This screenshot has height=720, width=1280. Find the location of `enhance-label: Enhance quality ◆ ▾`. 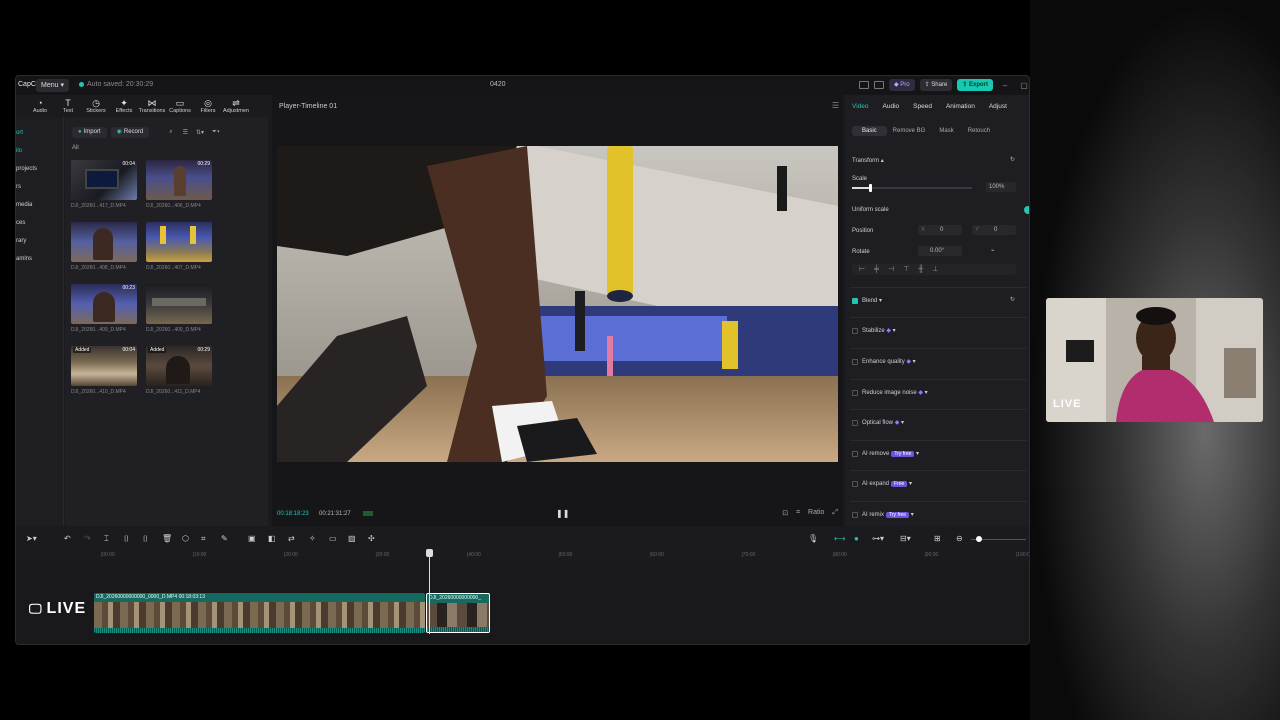

enhance-label: Enhance quality ◆ ▾ is located at coordinates (889, 361).